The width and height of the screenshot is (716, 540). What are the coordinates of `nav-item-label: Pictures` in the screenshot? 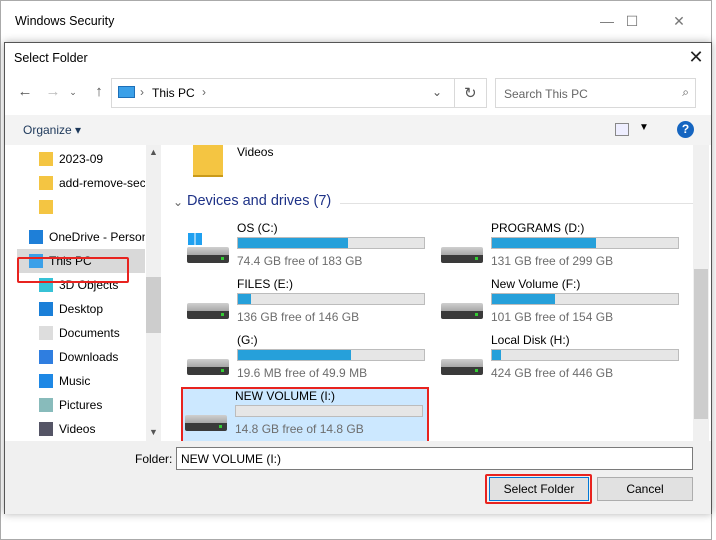 It's located at (81, 405).